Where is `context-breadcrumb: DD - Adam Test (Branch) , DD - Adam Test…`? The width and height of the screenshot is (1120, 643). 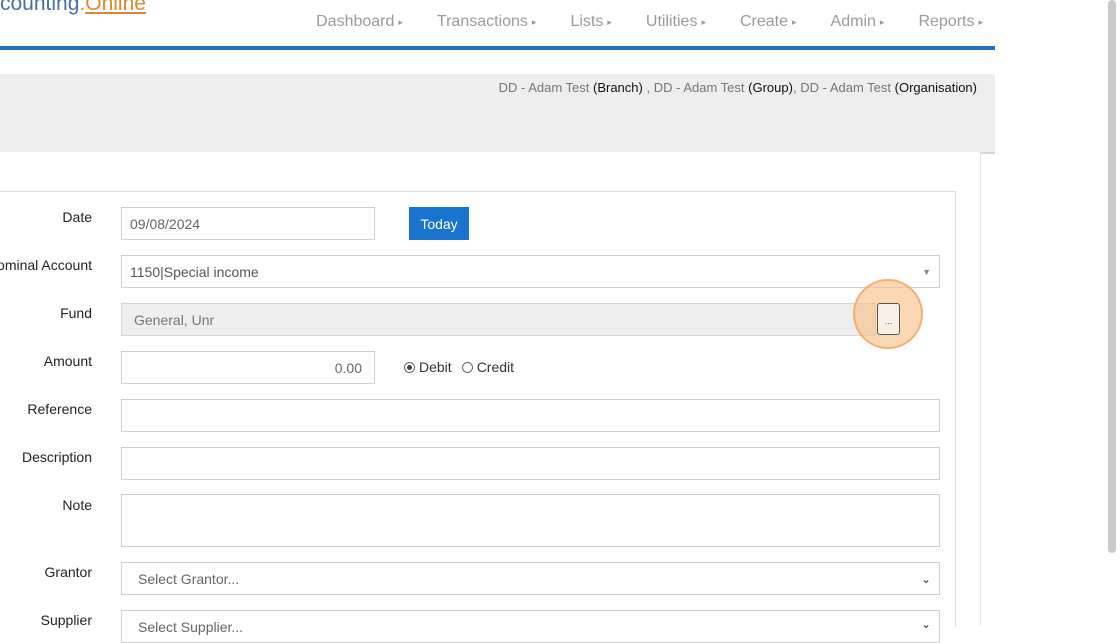 context-breadcrumb: DD - Adam Test (Branch) , DD - Adam Test… is located at coordinates (738, 87).